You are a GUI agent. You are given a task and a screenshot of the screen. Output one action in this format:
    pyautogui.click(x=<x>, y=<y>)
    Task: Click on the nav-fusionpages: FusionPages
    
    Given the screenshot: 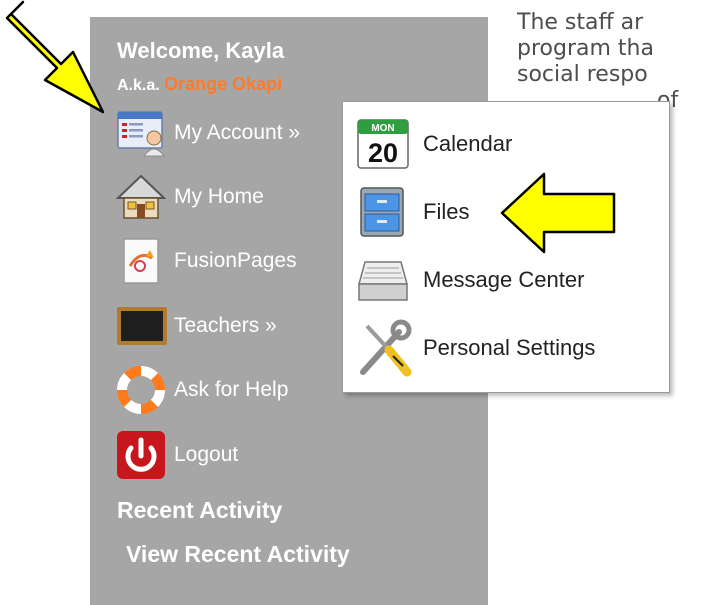 What is the action you would take?
    pyautogui.click(x=206, y=261)
    